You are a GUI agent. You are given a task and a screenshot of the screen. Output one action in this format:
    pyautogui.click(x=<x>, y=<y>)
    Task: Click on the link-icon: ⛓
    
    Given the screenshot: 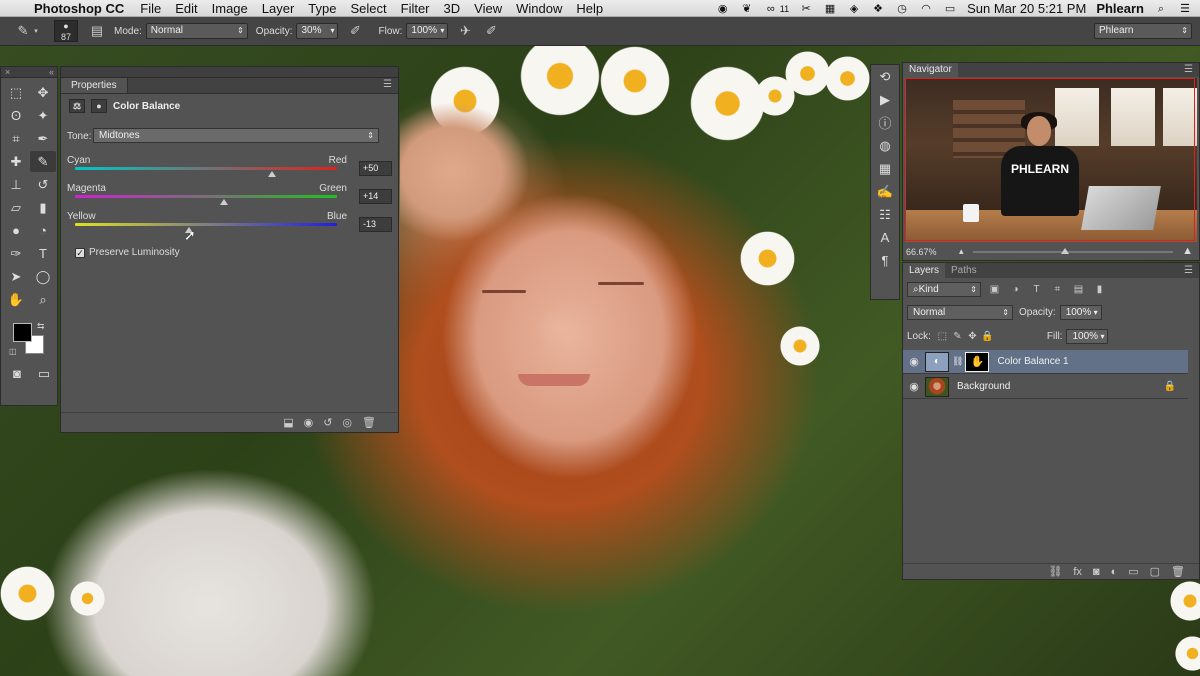 What is the action you would take?
    pyautogui.click(x=957, y=361)
    